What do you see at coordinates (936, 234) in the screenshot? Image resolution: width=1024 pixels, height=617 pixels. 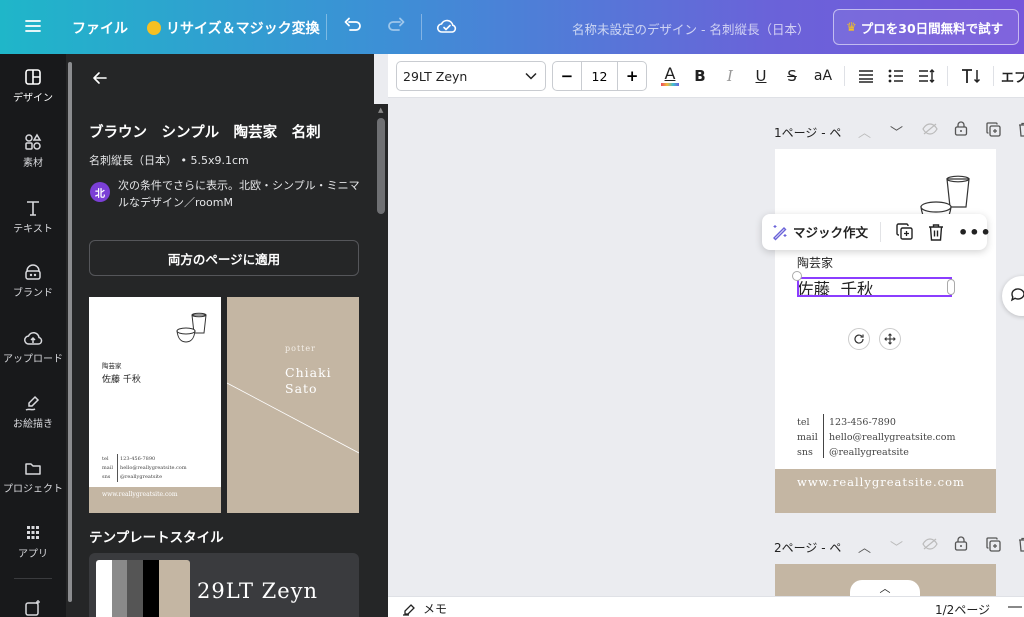 I see `delete-element-icon` at bounding box center [936, 234].